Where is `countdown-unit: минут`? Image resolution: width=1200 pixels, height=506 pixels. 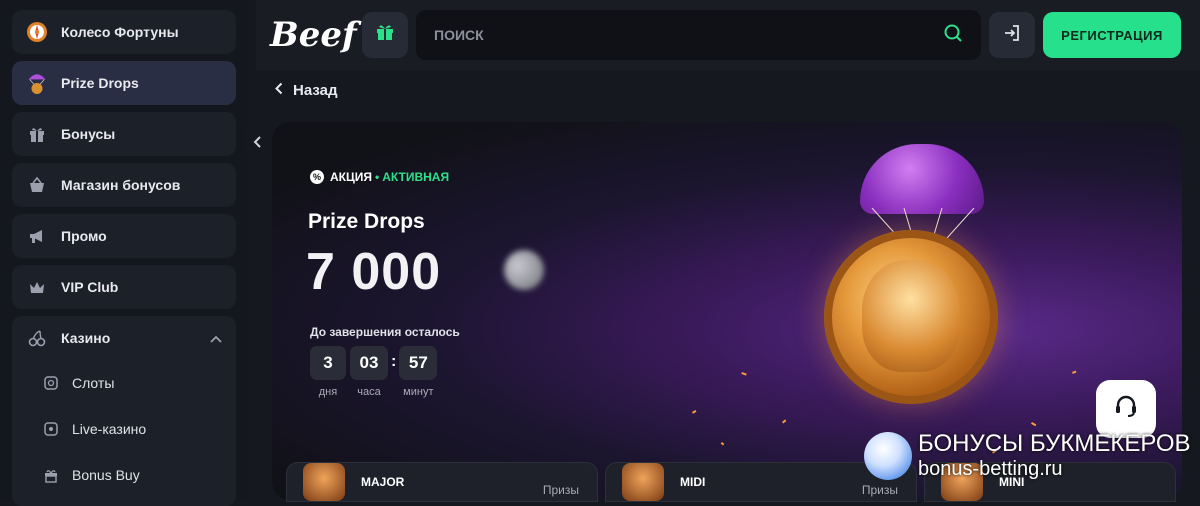 countdown-unit: минут is located at coordinates (418, 392).